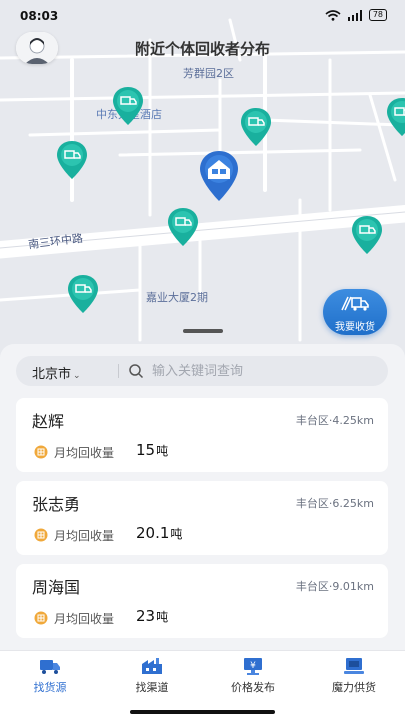  Describe the element at coordinates (152, 687) in the screenshot. I see `tab-label: 找渠道` at that location.